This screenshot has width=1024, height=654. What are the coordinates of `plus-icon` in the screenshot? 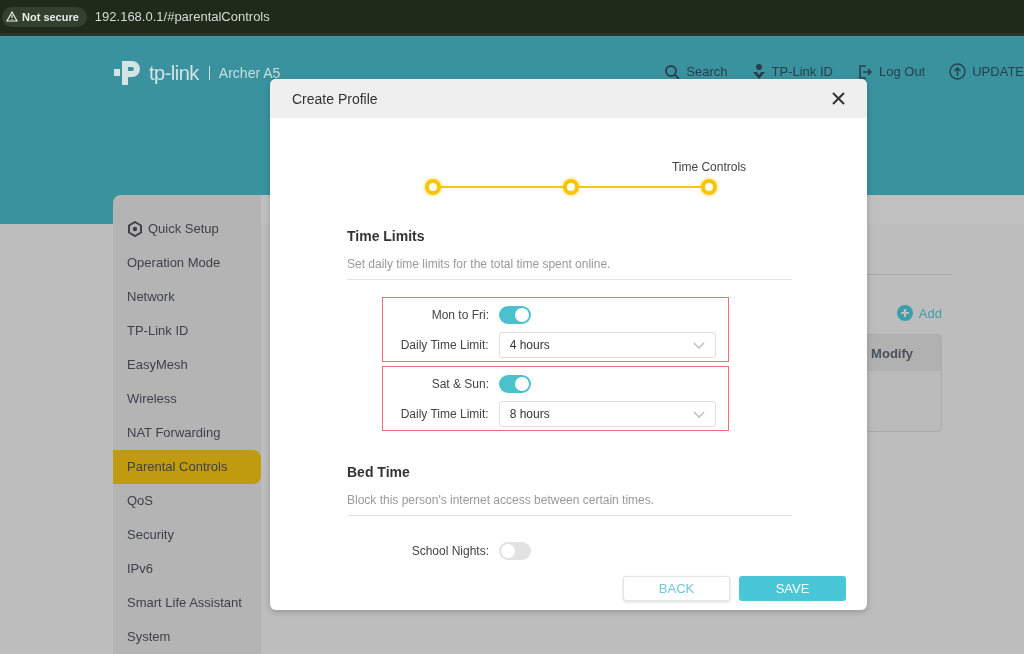 It's located at (904, 313).